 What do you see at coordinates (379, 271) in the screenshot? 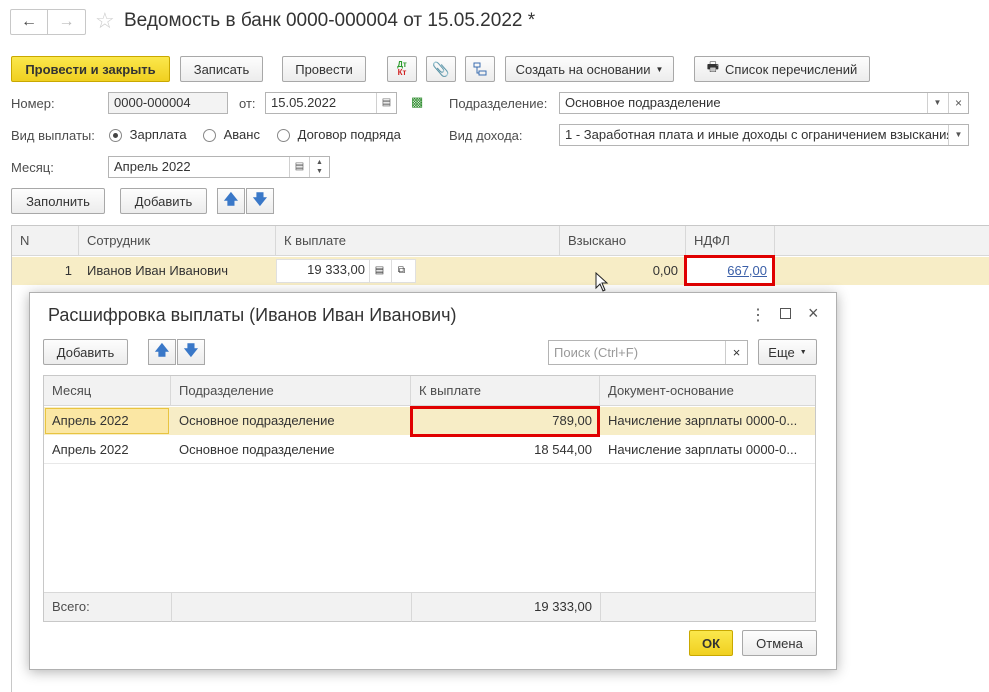
I see `calculator-icon: ▤` at bounding box center [379, 271].